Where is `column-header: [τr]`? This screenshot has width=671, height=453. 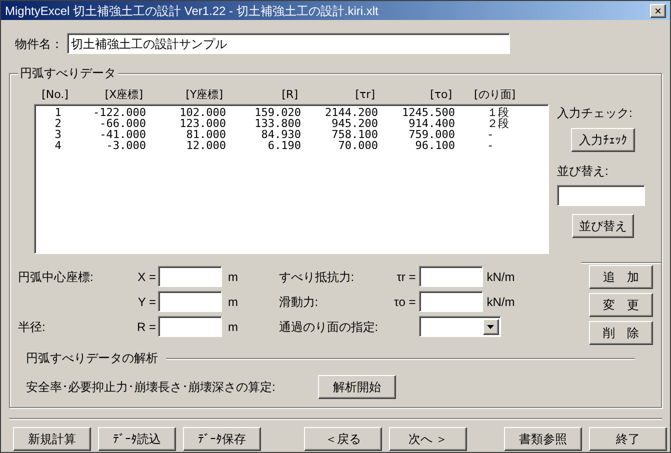 column-header: [τr] is located at coordinates (364, 94).